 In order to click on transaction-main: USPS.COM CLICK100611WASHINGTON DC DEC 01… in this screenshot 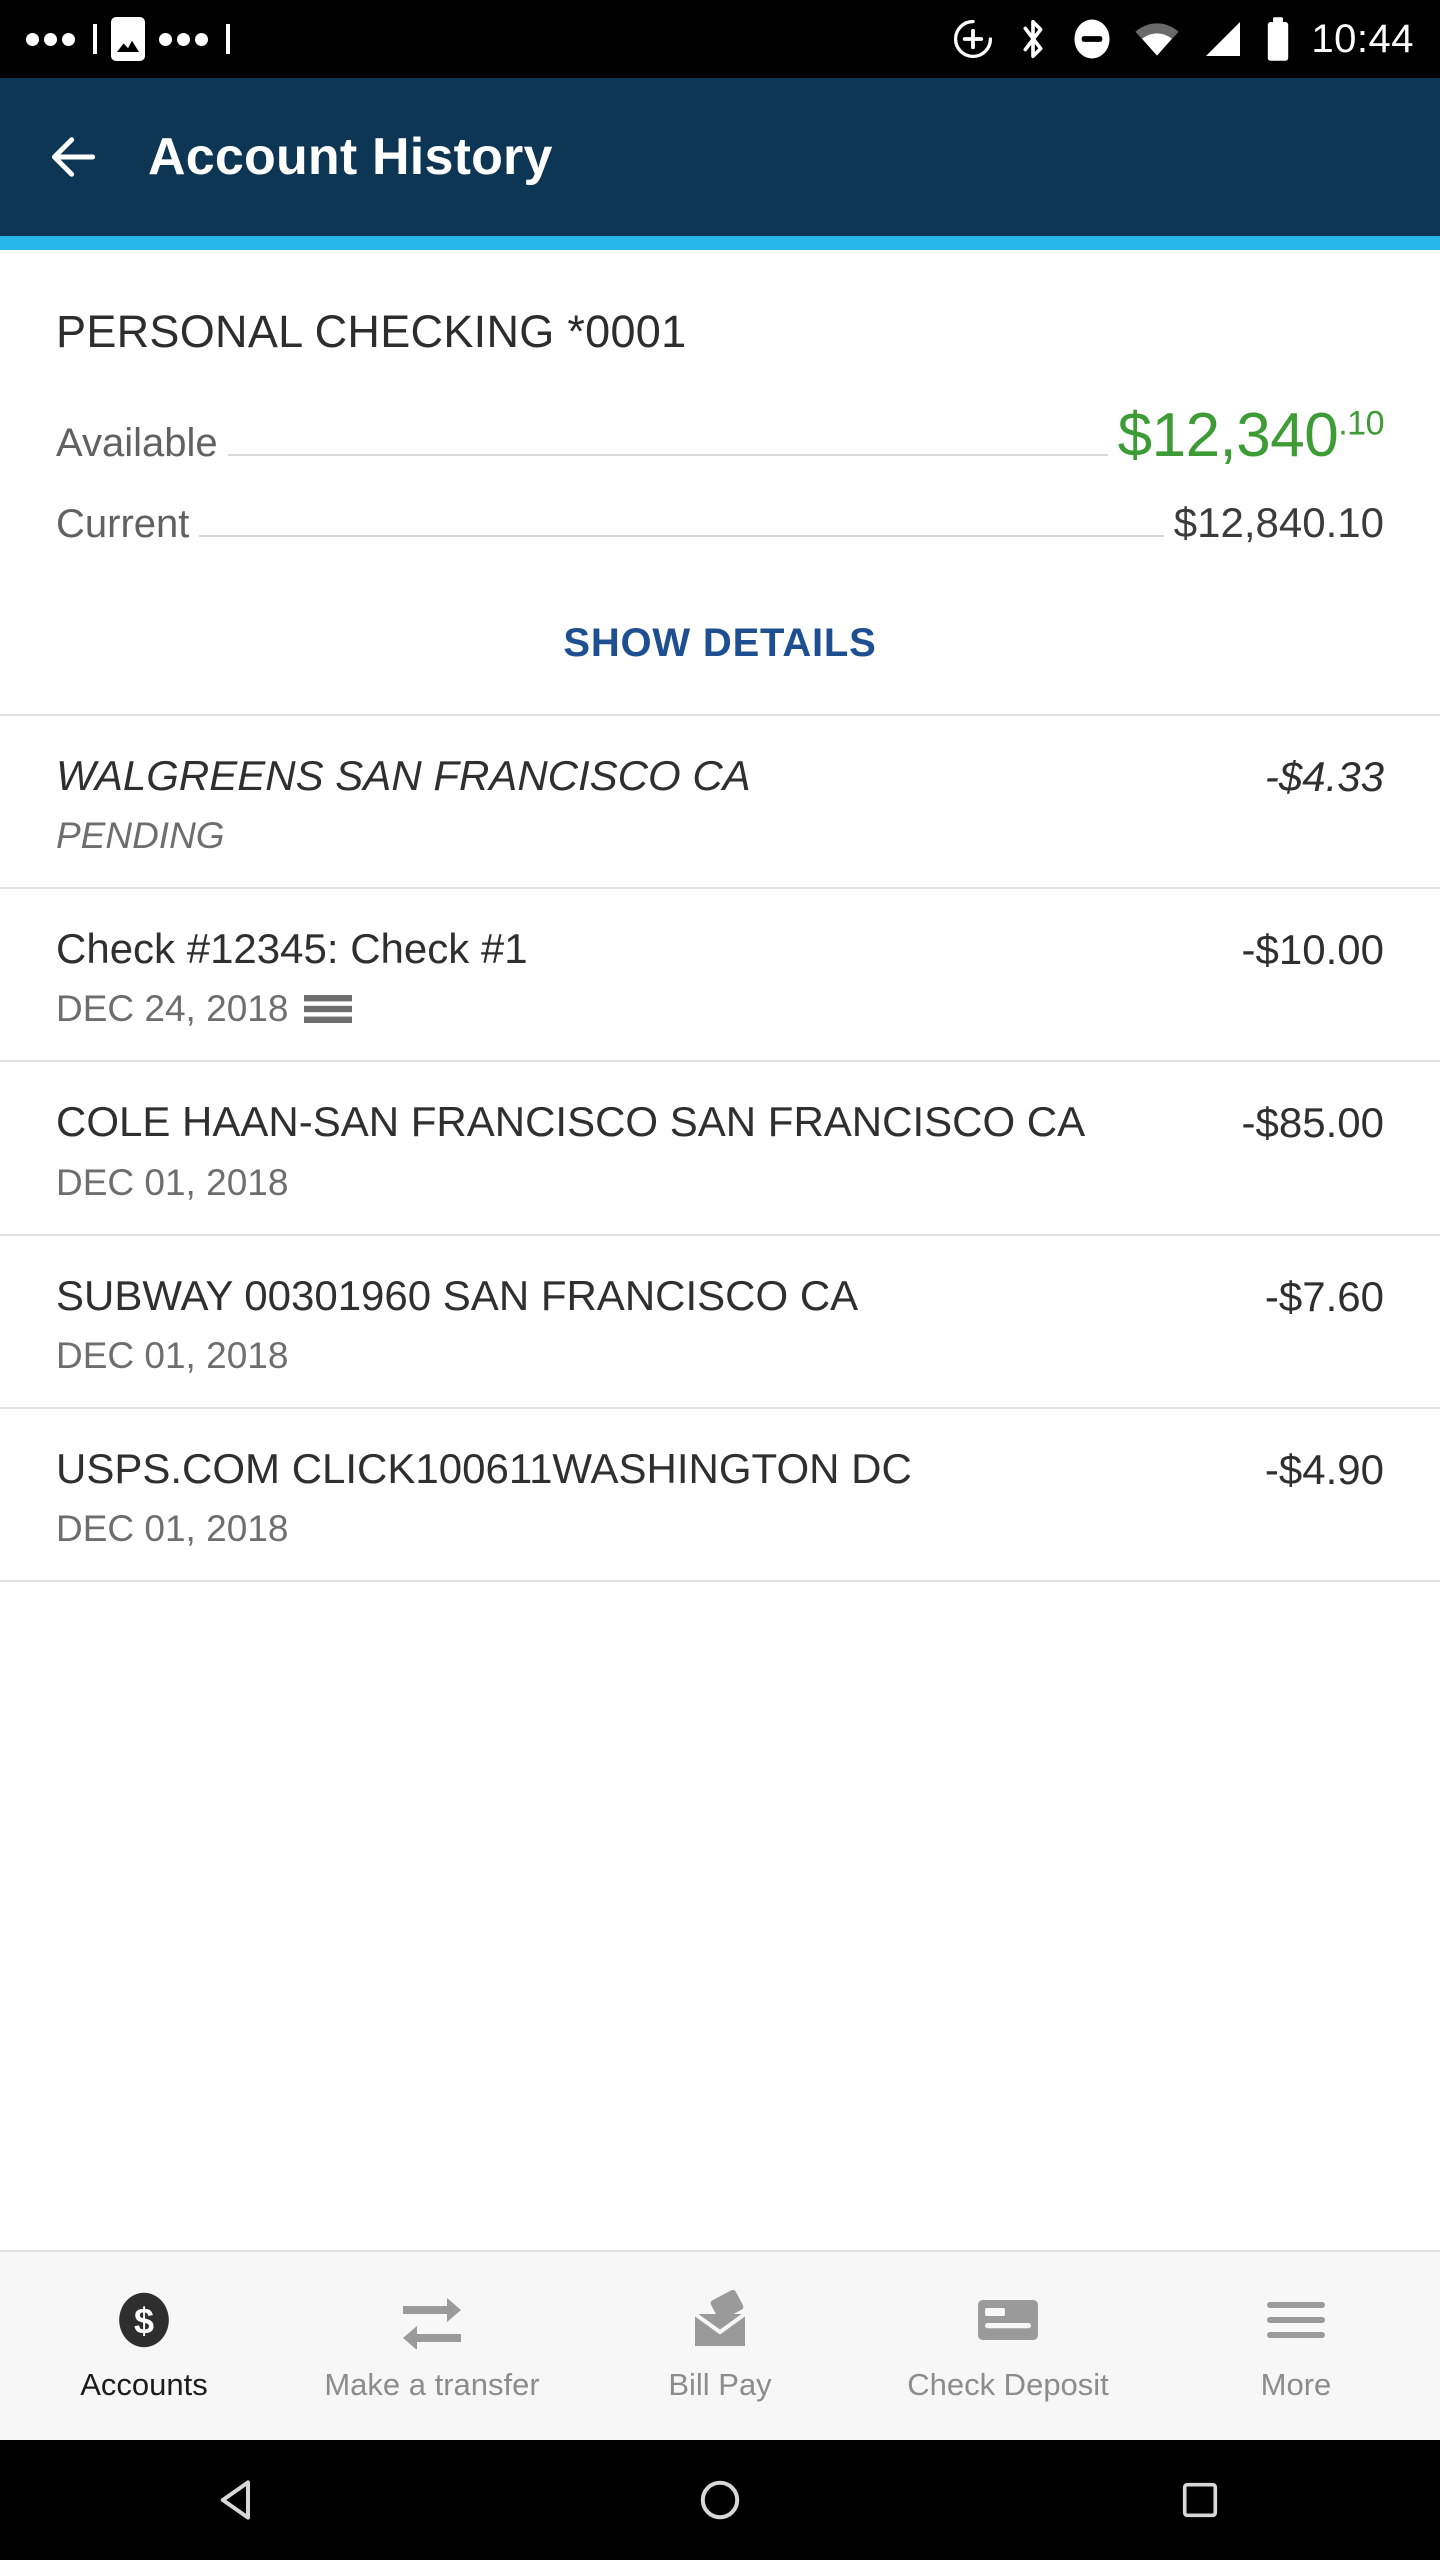, I will do `click(660, 1496)`.